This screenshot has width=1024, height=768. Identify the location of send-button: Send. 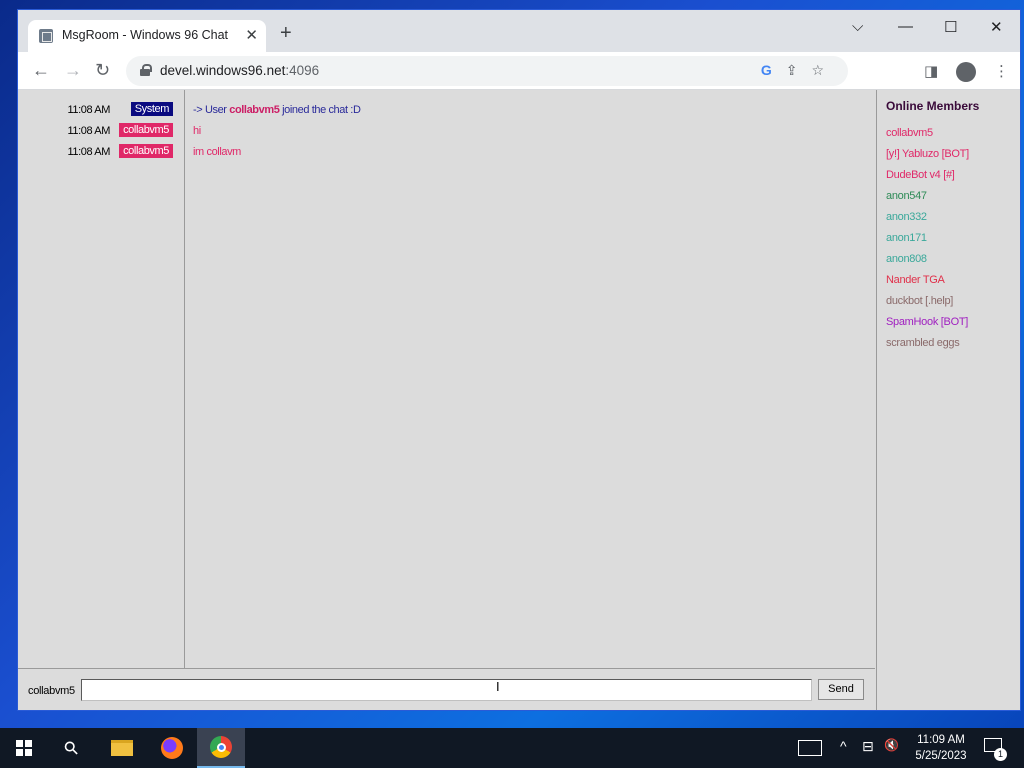
(841, 689).